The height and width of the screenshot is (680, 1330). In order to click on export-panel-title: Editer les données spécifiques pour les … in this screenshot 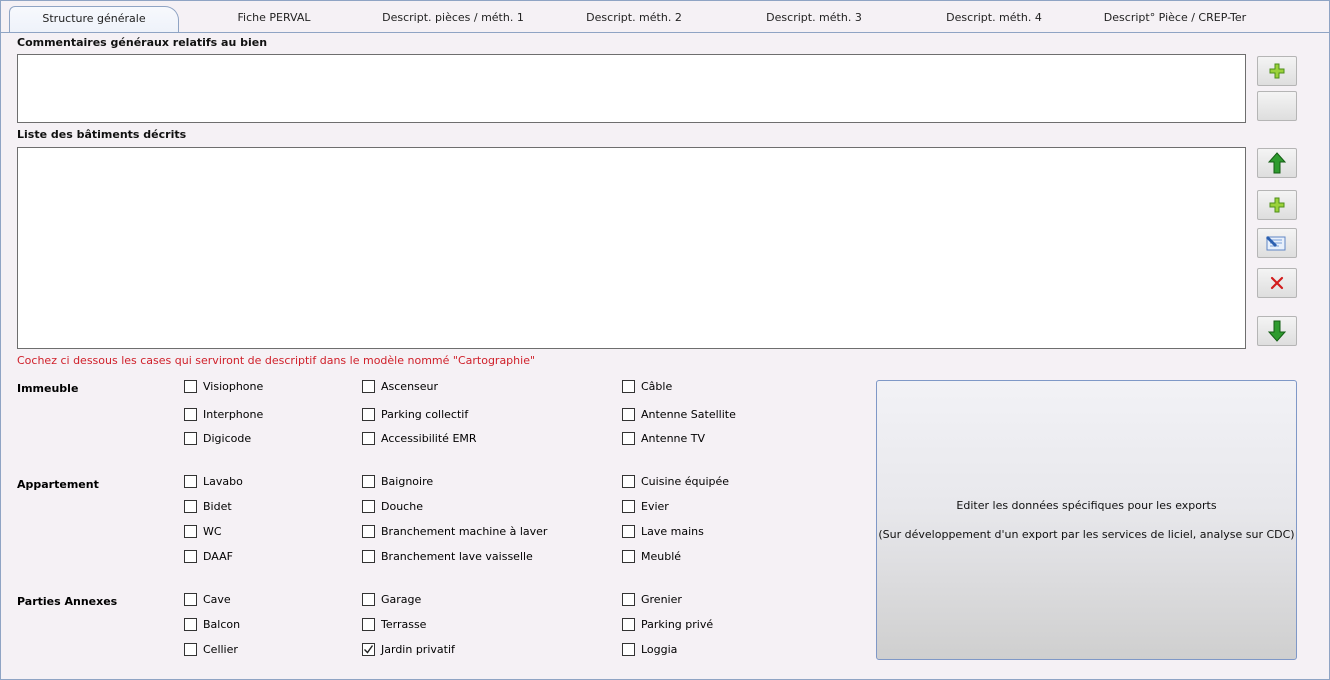, I will do `click(1086, 505)`.